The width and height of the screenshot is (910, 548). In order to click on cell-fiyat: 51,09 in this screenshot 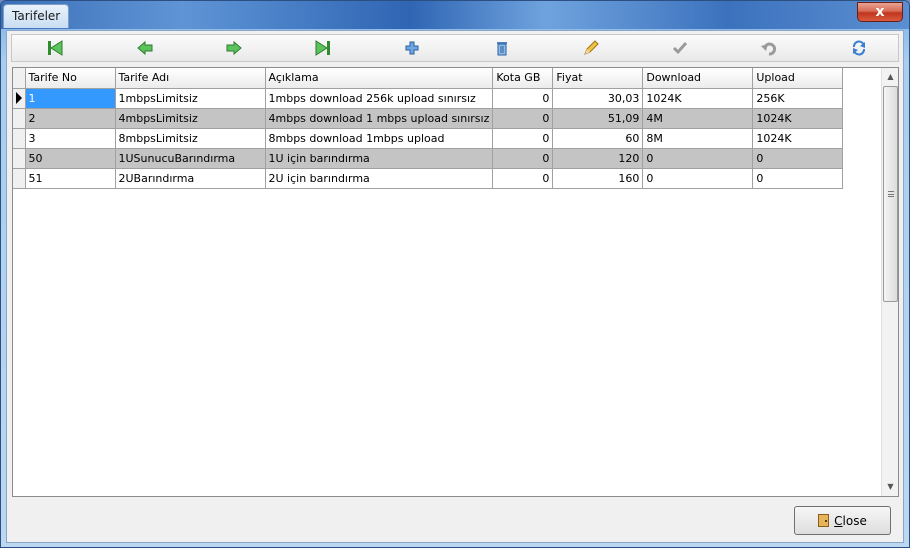, I will do `click(598, 118)`.